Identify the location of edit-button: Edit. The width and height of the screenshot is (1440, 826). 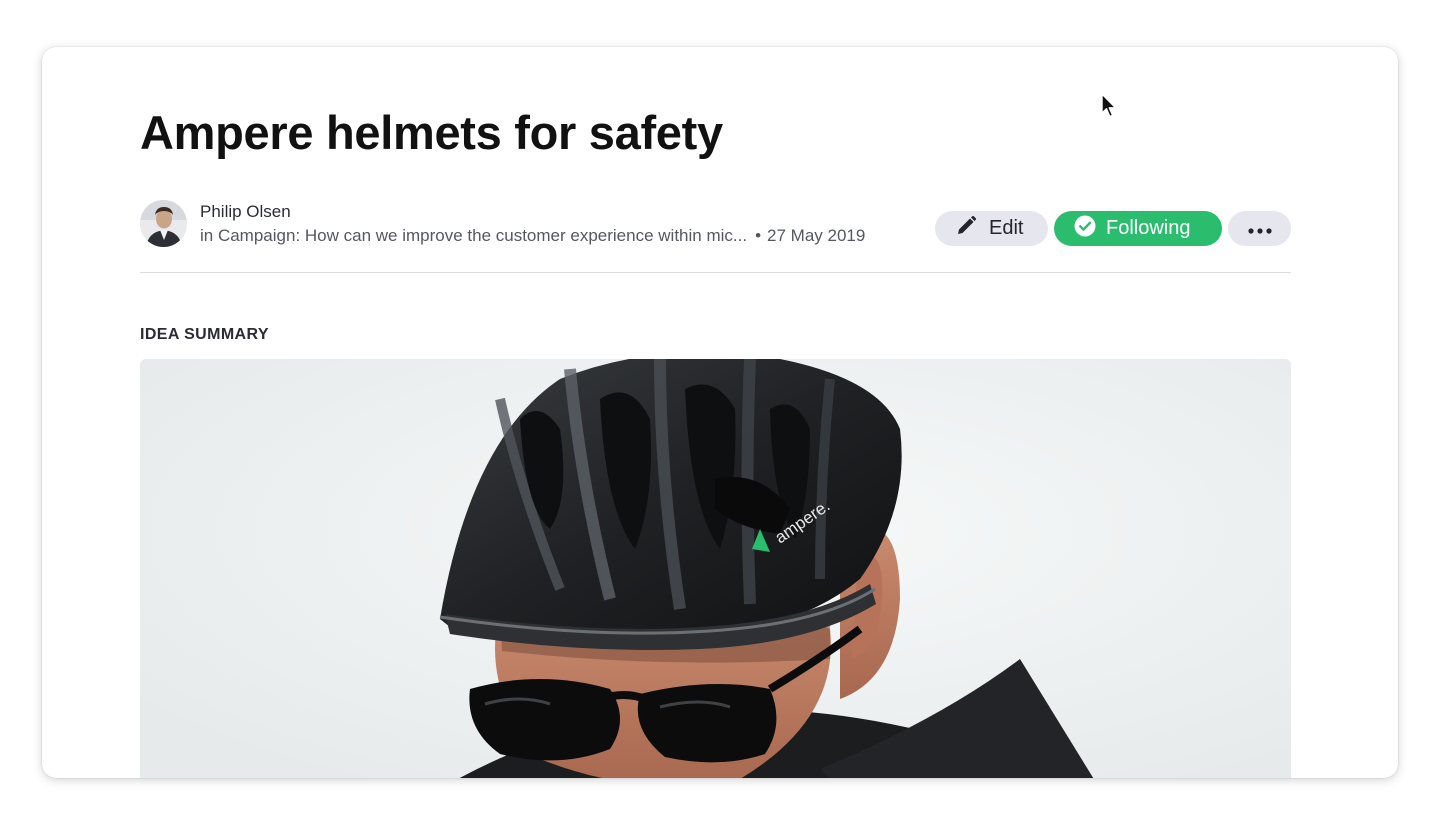
(991, 228).